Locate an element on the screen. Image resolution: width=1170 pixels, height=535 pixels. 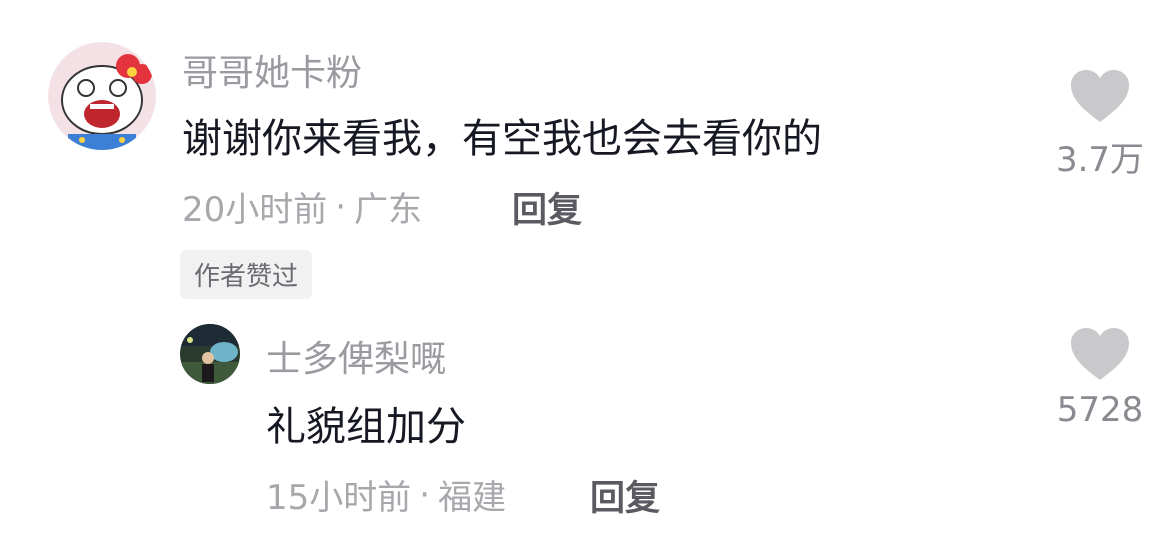
comment-time: 20小时前 is located at coordinates (255, 210).